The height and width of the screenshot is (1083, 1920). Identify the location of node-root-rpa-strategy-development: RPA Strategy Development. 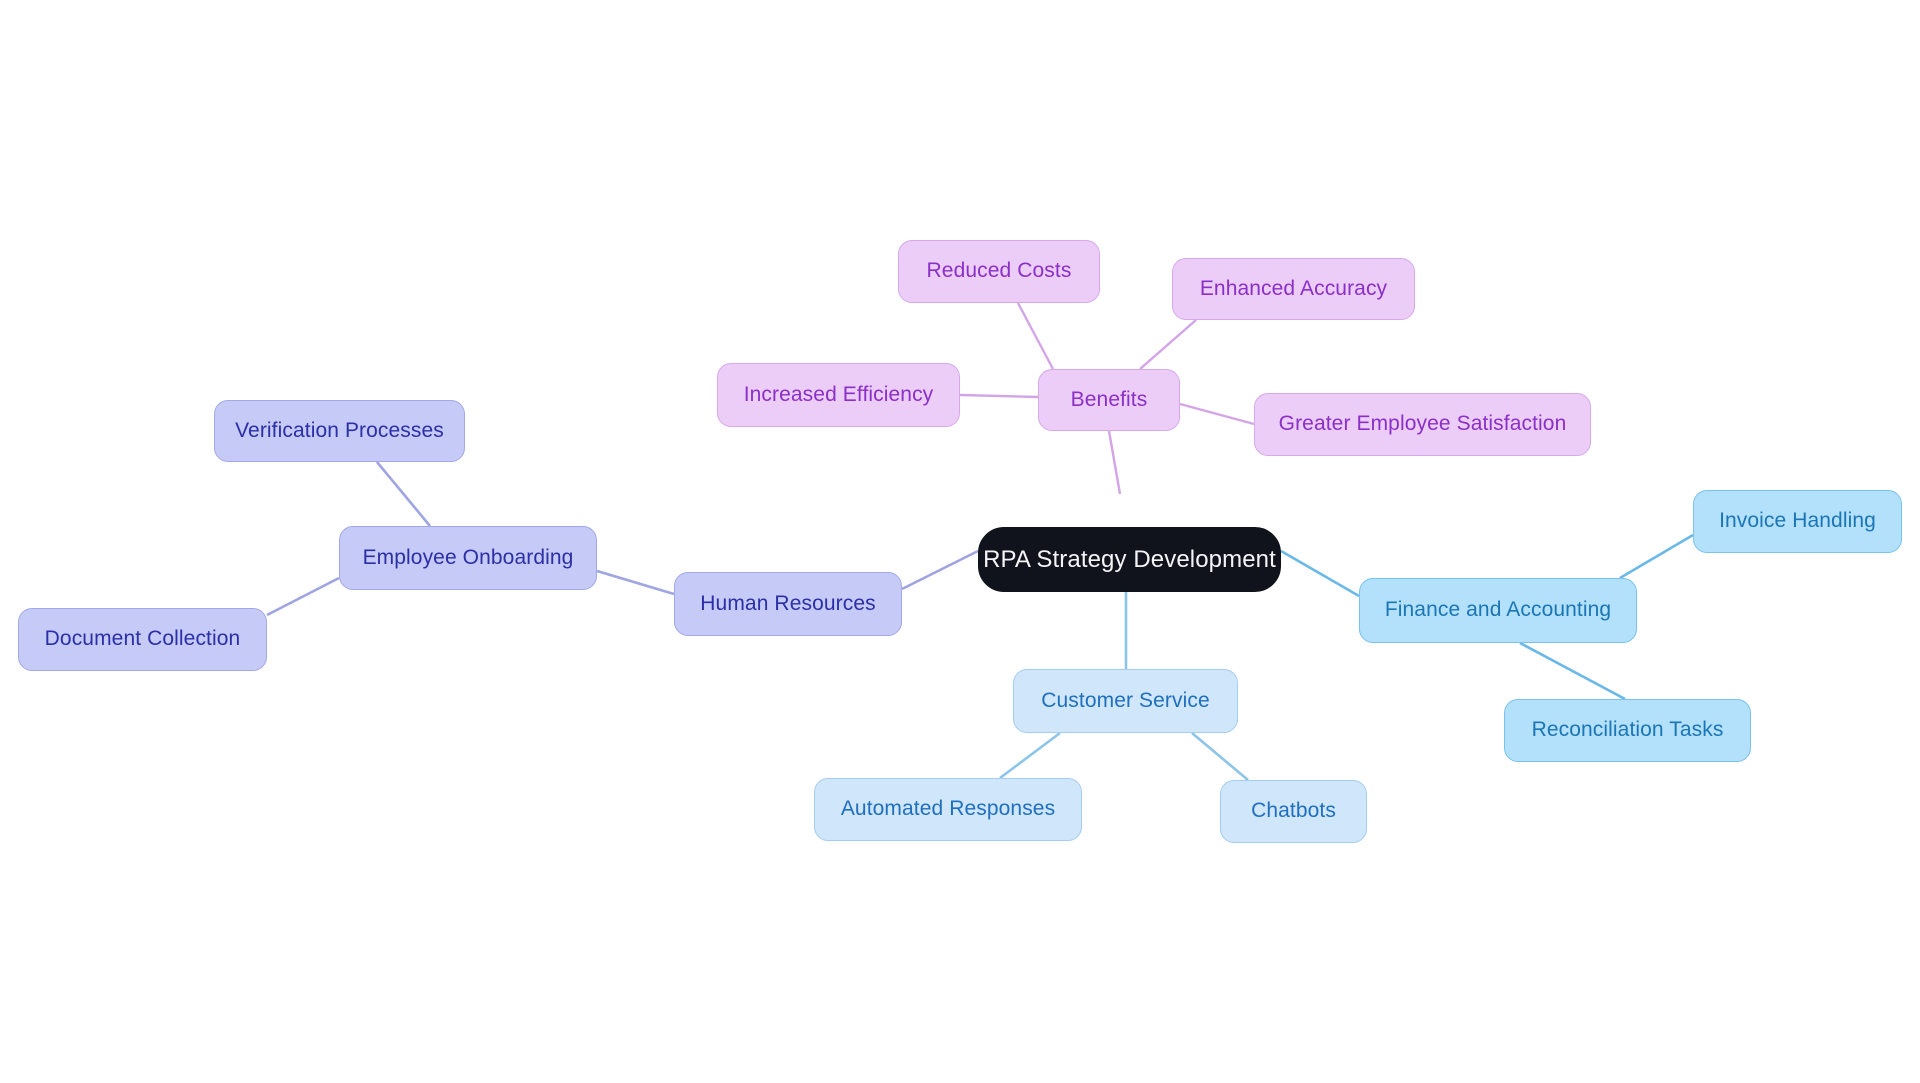
(1129, 559).